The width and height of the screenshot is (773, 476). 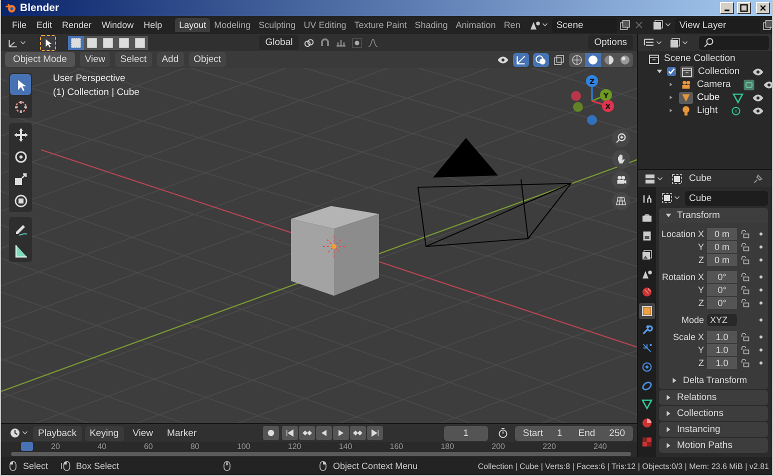 What do you see at coordinates (153, 25) in the screenshot?
I see `menu-item: Help` at bounding box center [153, 25].